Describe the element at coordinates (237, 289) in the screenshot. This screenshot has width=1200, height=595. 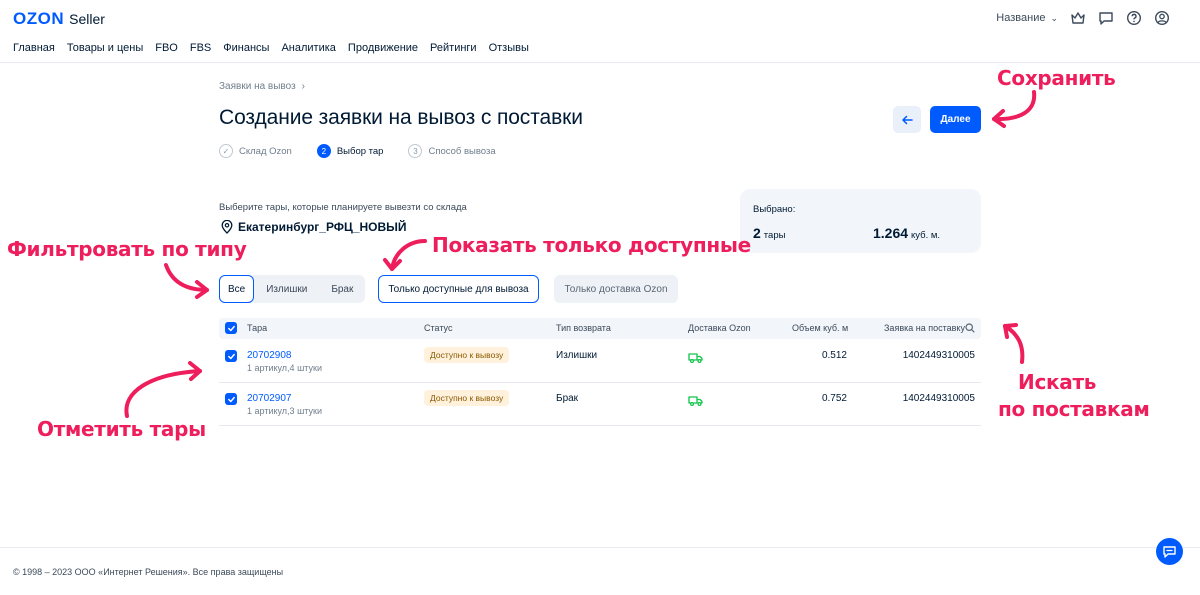
I see `filter-all: Все` at that location.